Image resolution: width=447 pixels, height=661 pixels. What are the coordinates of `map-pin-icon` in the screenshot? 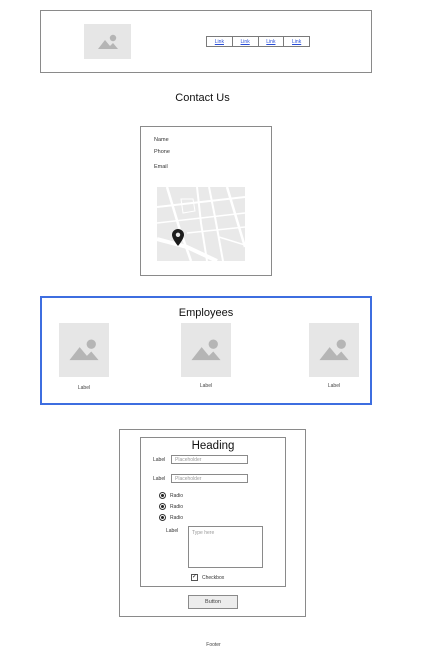 It's located at (178, 237).